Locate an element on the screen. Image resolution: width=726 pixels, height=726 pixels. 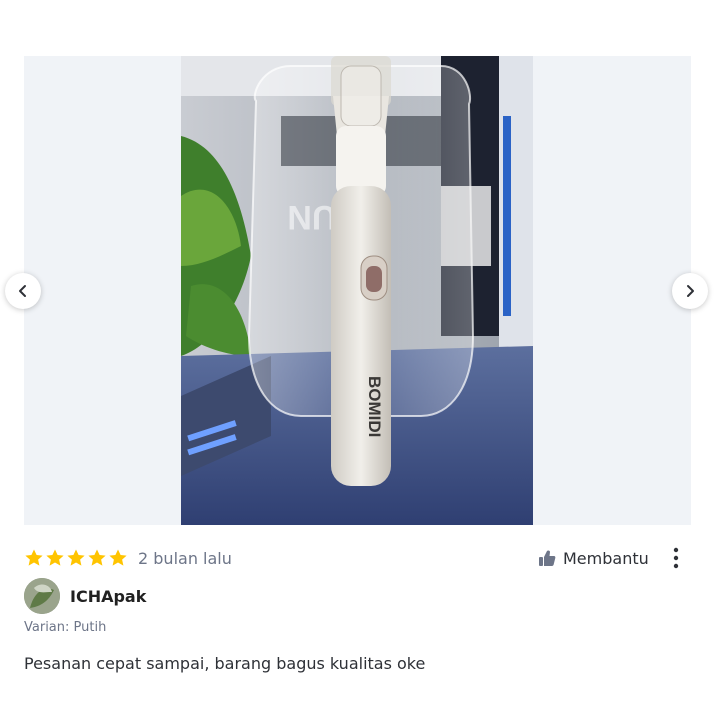
next-image-button is located at coordinates (690, 291).